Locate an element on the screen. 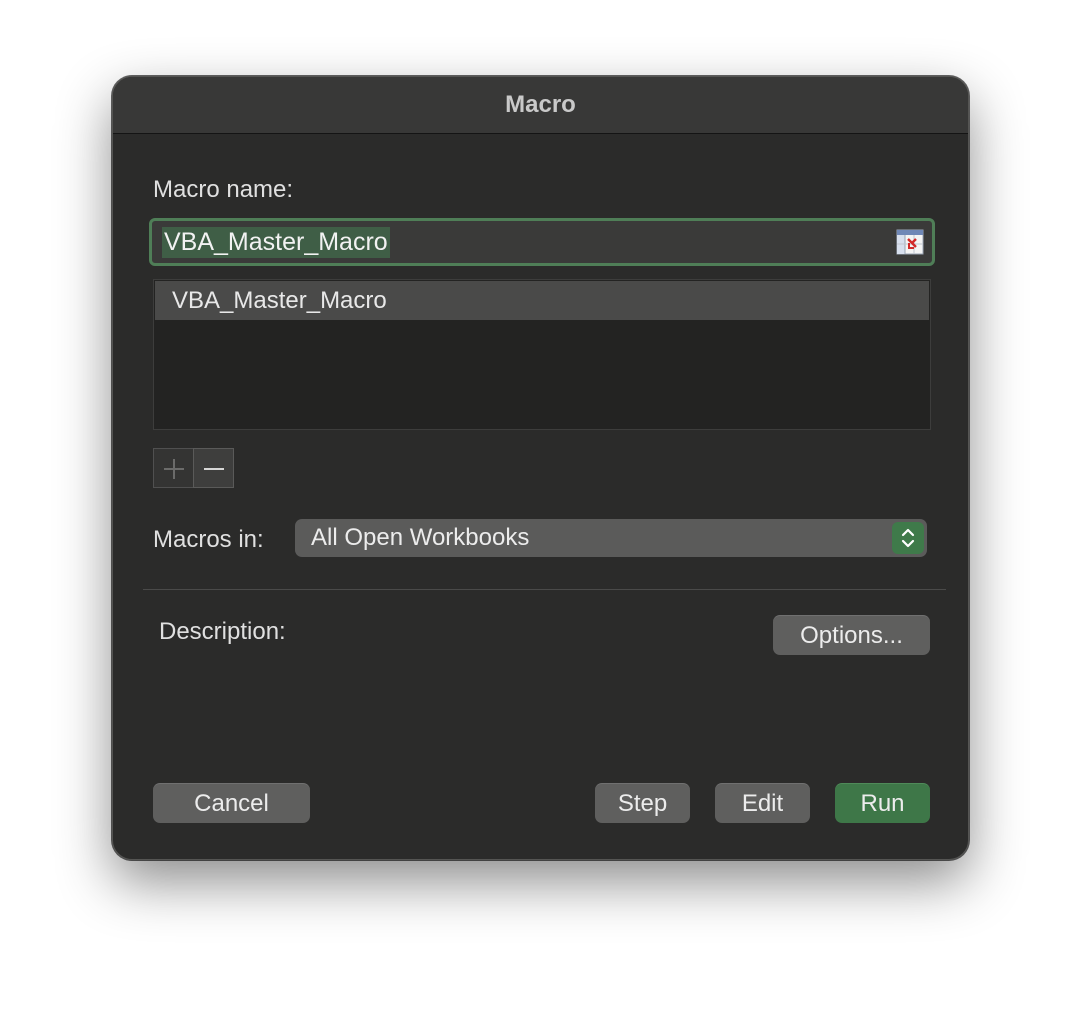 The image size is (1082, 1010). description-label: Description: is located at coordinates (222, 631).